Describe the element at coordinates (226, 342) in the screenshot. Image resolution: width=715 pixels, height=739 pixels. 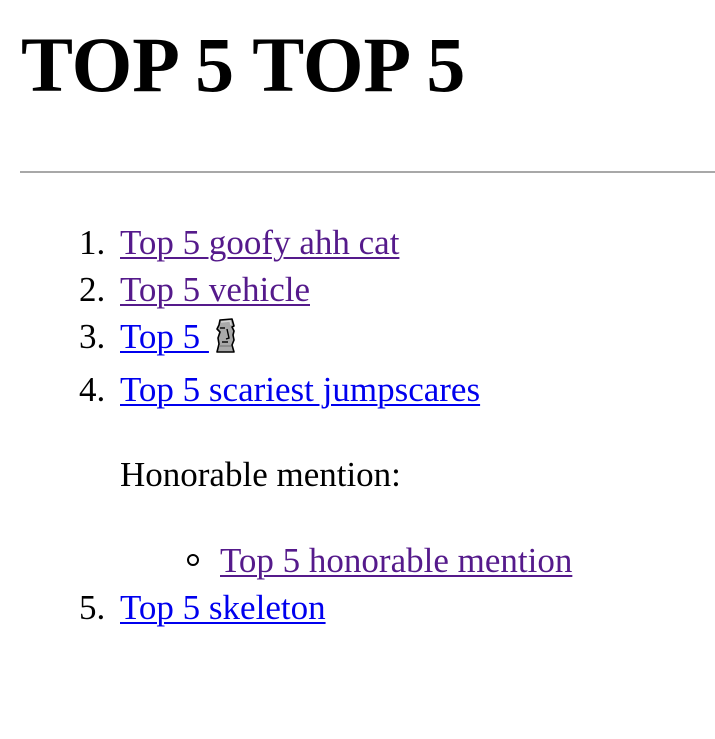
I see `moai-icon` at that location.